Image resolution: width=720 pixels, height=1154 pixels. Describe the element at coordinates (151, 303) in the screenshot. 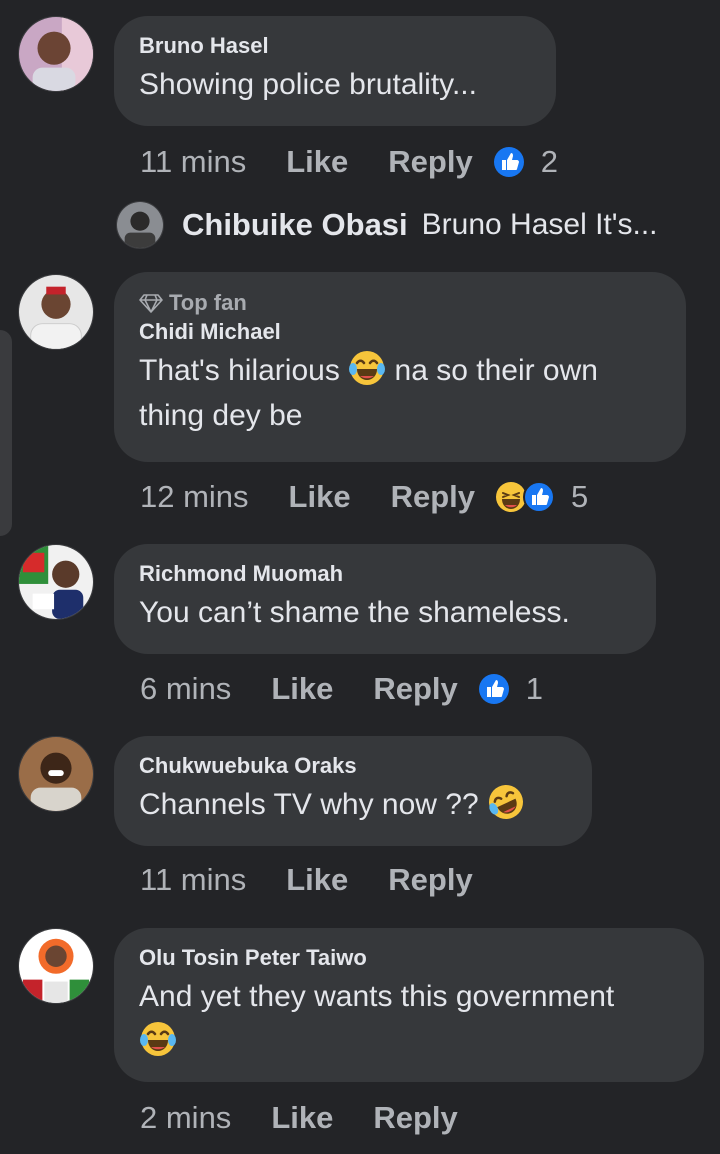

I see `diamond-icon` at that location.